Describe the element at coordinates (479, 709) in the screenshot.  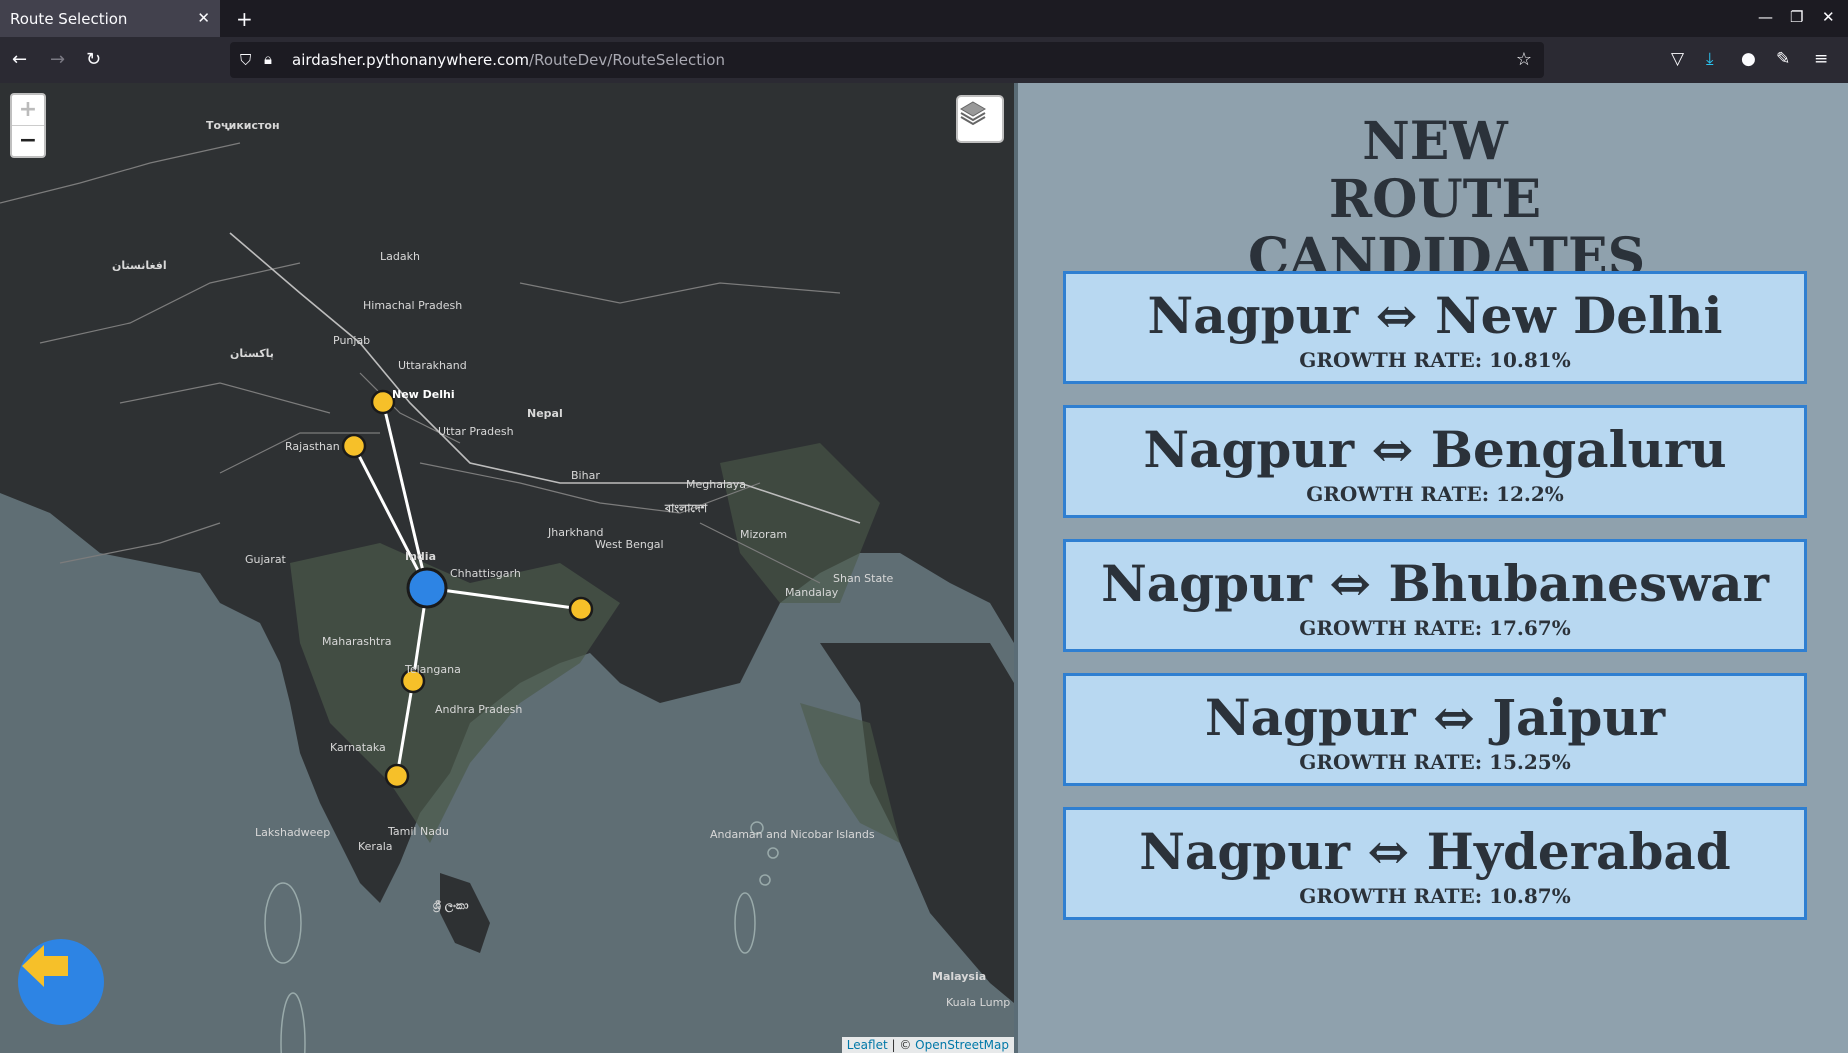
I see `map-label: Andhra Pradesh` at that location.